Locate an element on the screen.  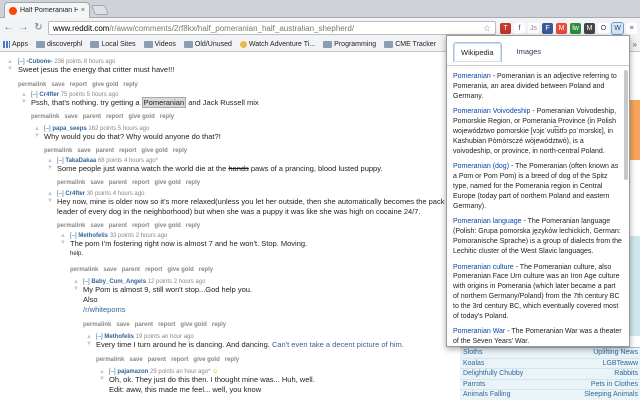
related-link: Sleeping Animals is located at coordinates (611, 395).